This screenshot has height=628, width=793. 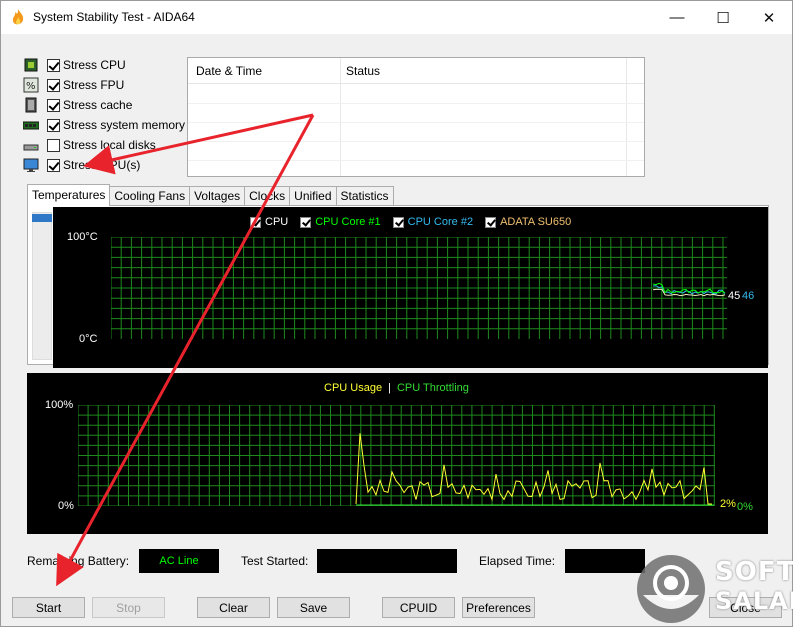 I want to click on legend-ssd-label: ADATA SU650, so click(x=536, y=222).